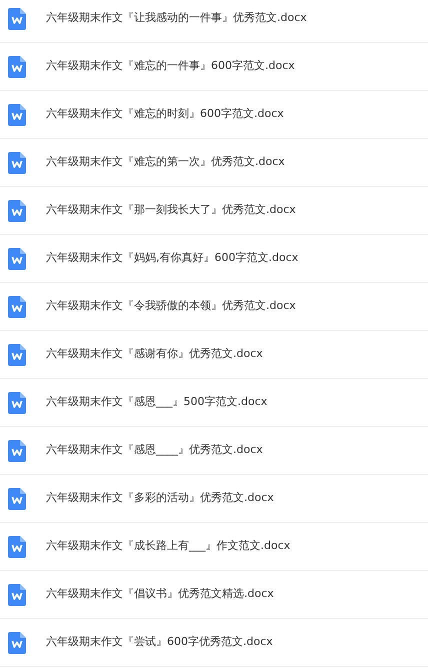 This screenshot has width=428, height=672. I want to click on file-name: 六年级期末作文『倡议书』优秀范文精选.docx, so click(160, 594).